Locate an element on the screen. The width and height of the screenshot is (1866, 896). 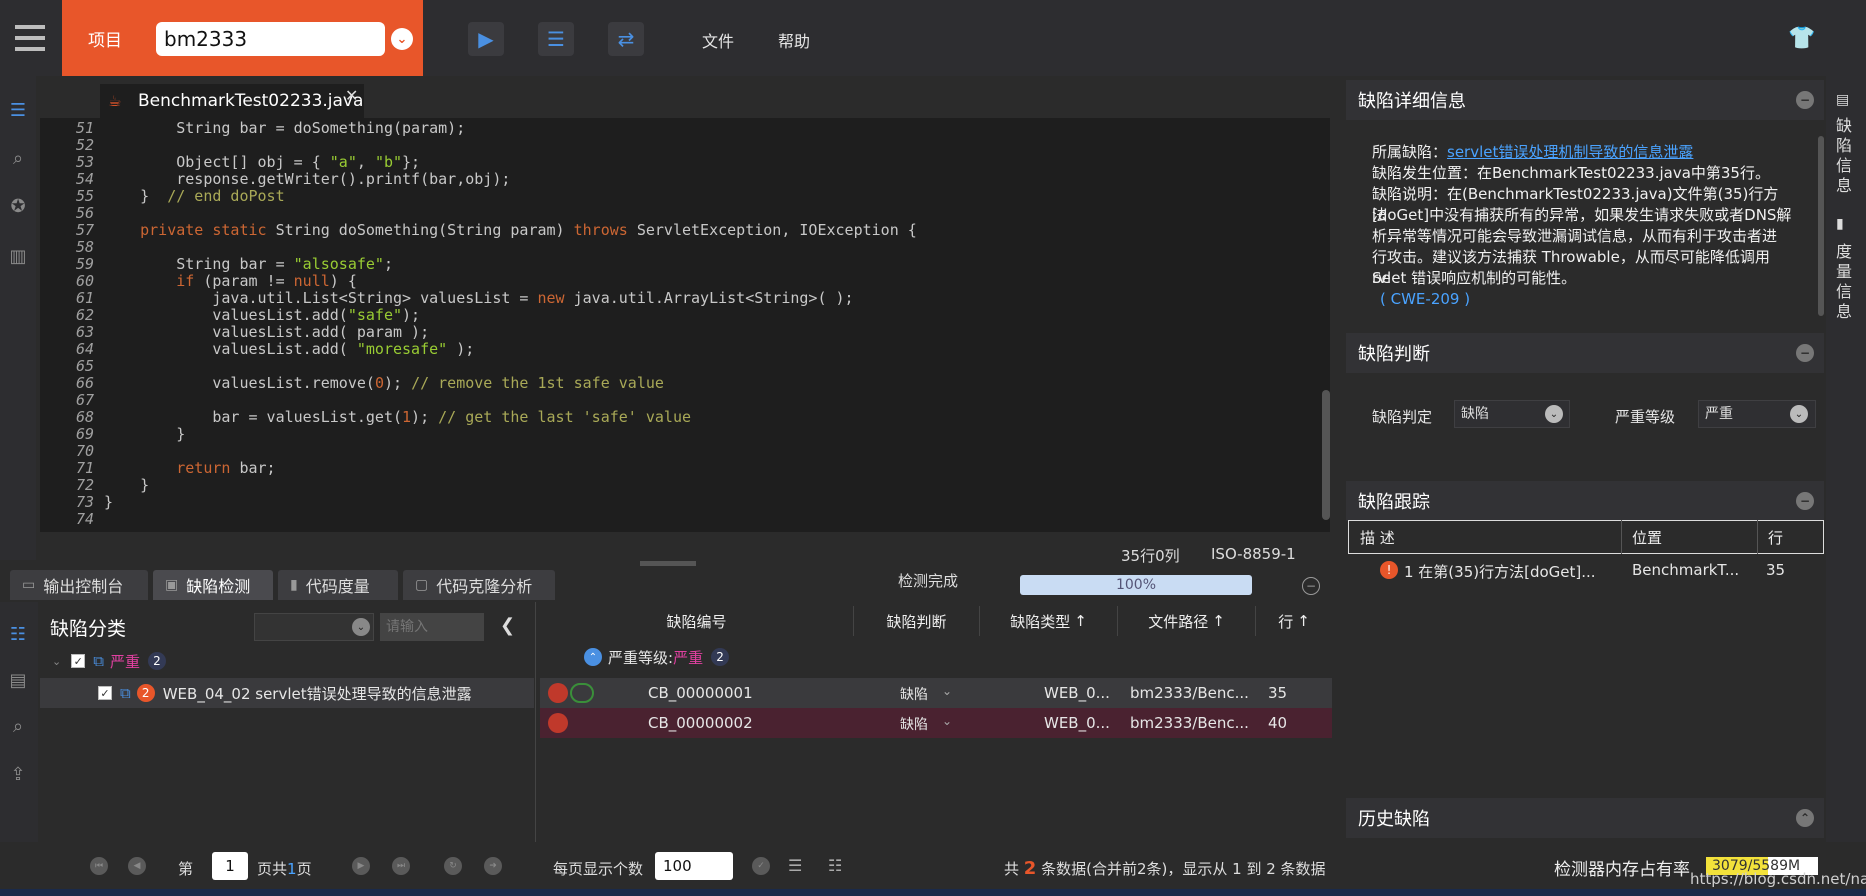
editor-scrollbar is located at coordinates (1326, 455).